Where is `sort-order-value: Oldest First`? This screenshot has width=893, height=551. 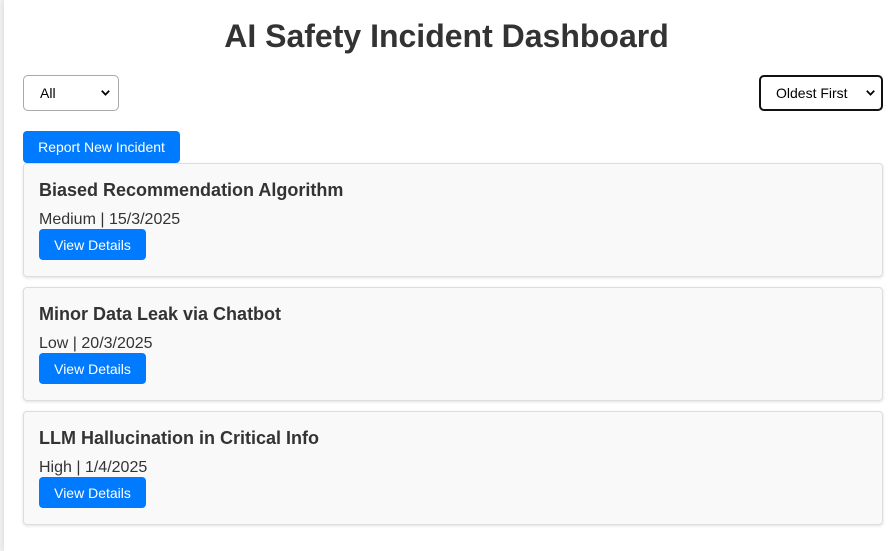
sort-order-value: Oldest First is located at coordinates (812, 93).